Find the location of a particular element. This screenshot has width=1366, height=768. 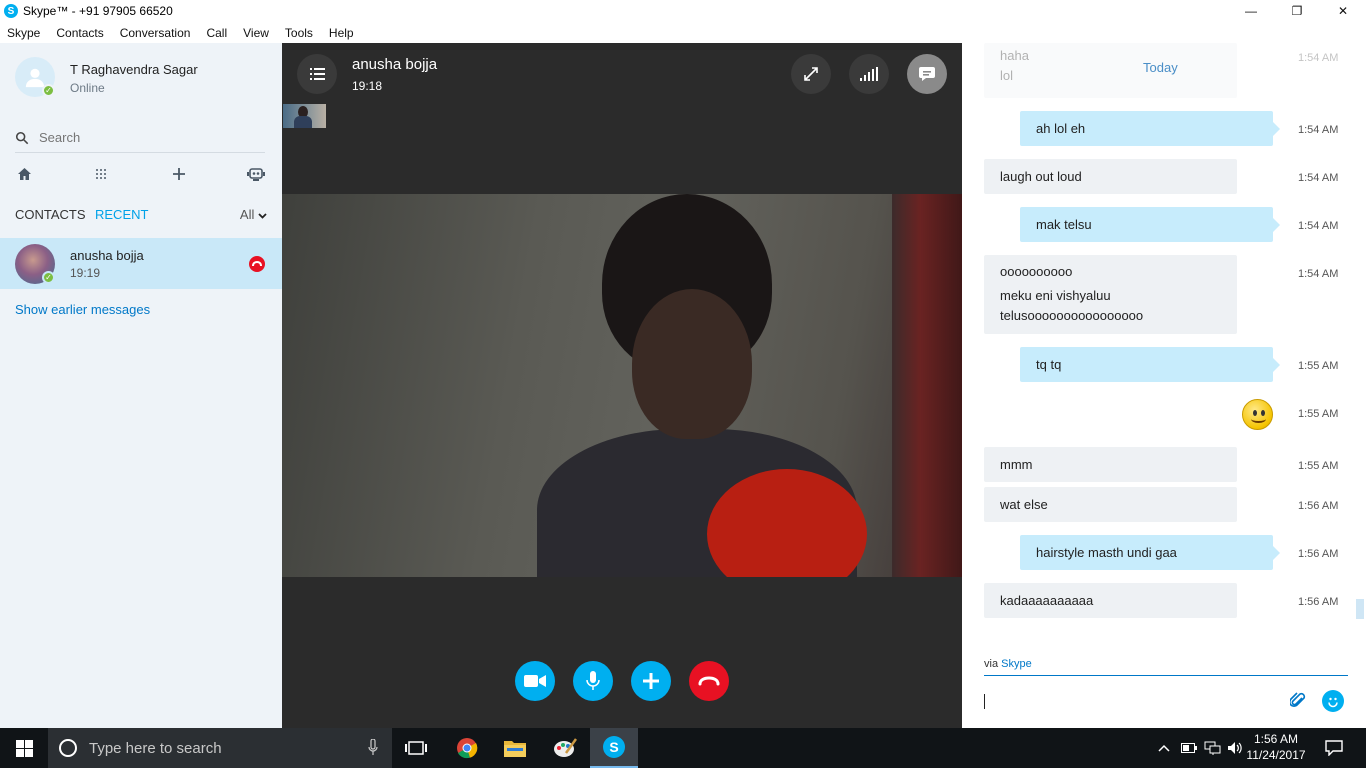

chat-message-outgoing: hairstyle masth undi gaa is located at coordinates (1150, 552).